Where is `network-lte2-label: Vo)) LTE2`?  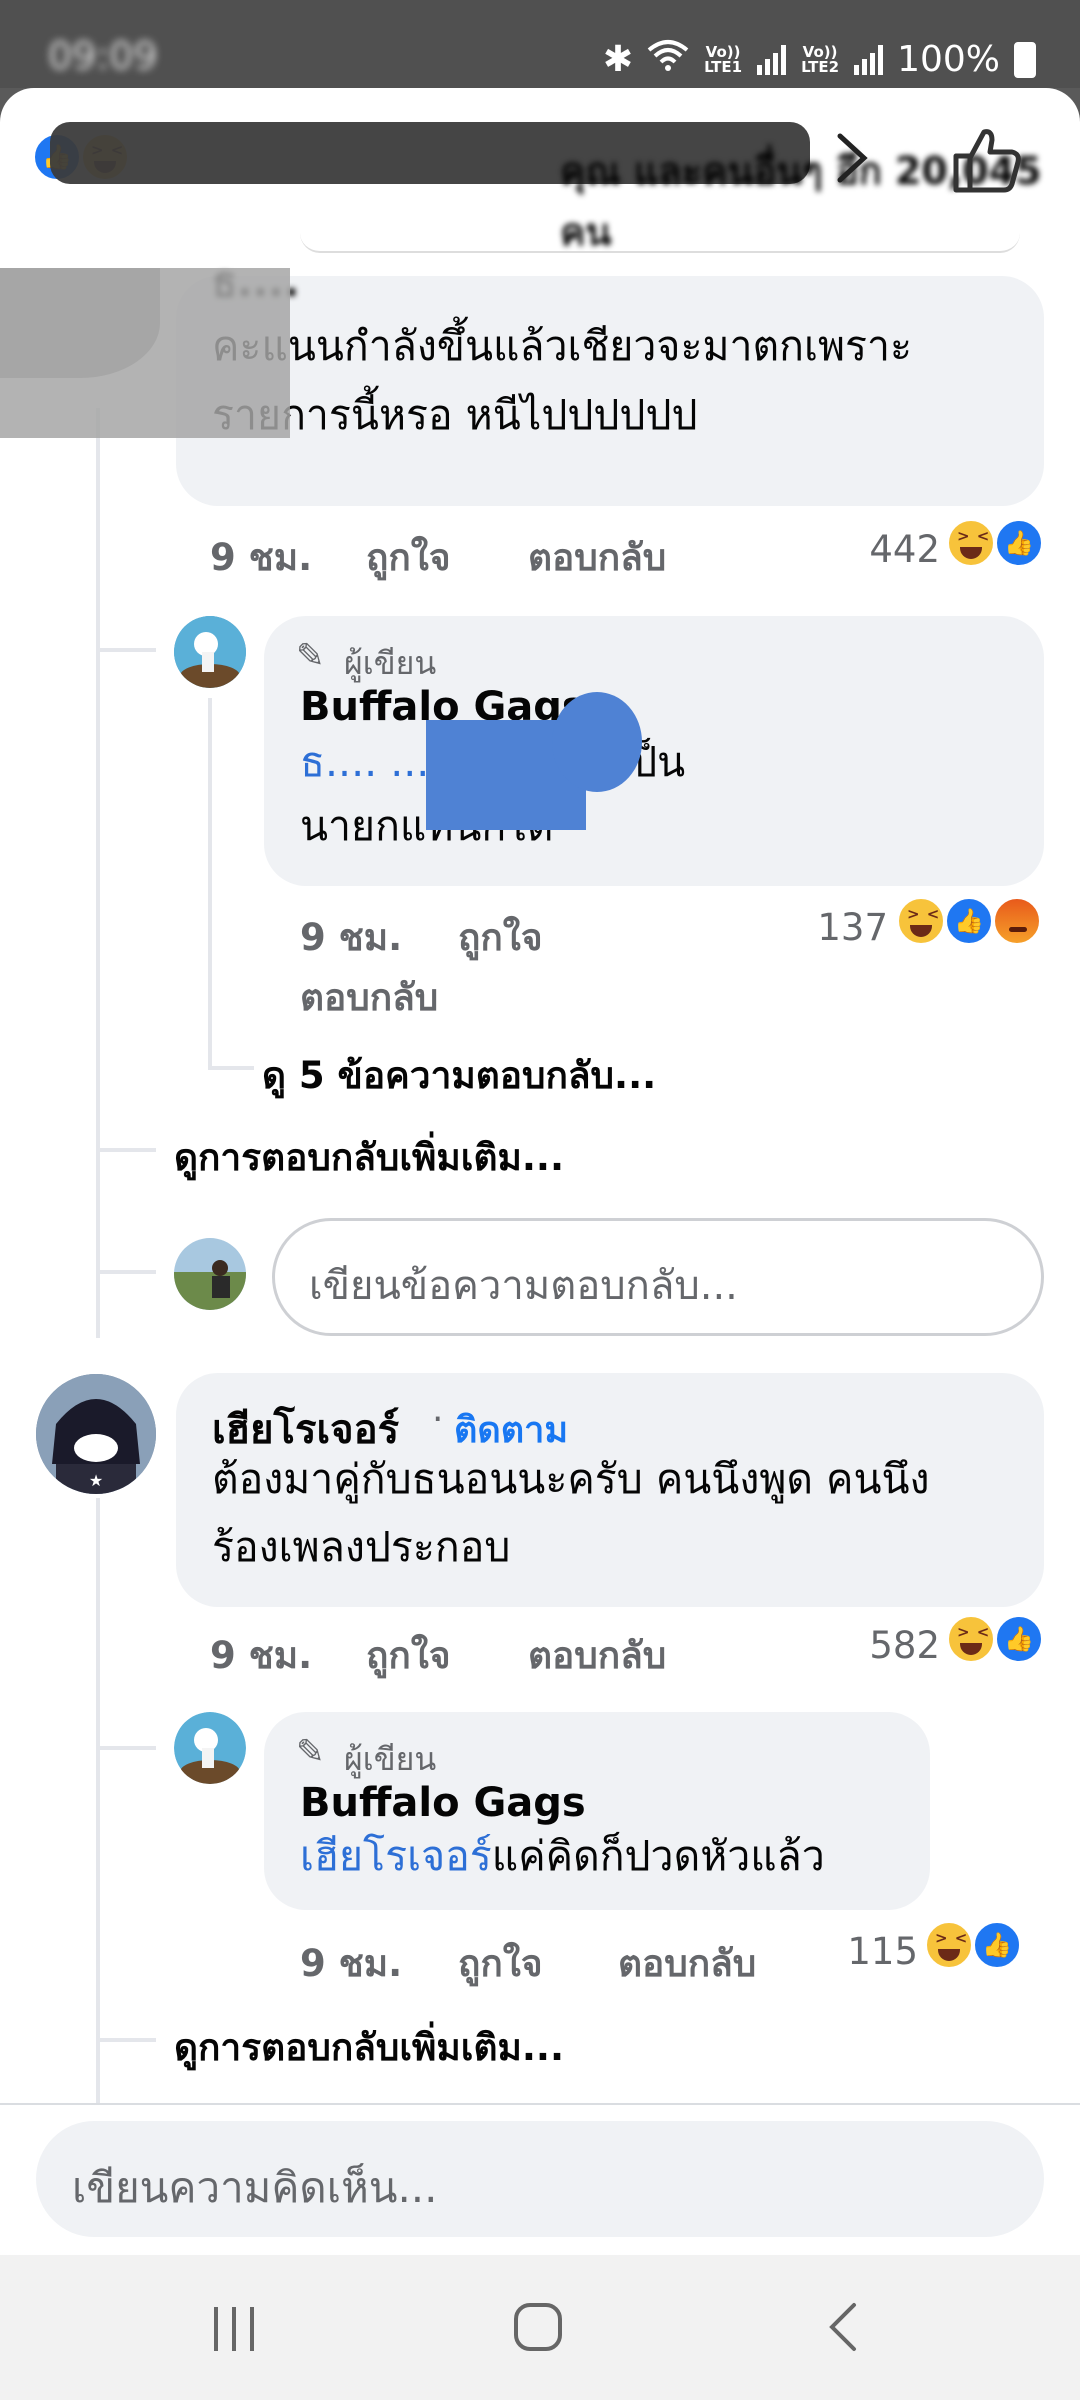
network-lte2-label: Vo)) LTE2 is located at coordinates (820, 59).